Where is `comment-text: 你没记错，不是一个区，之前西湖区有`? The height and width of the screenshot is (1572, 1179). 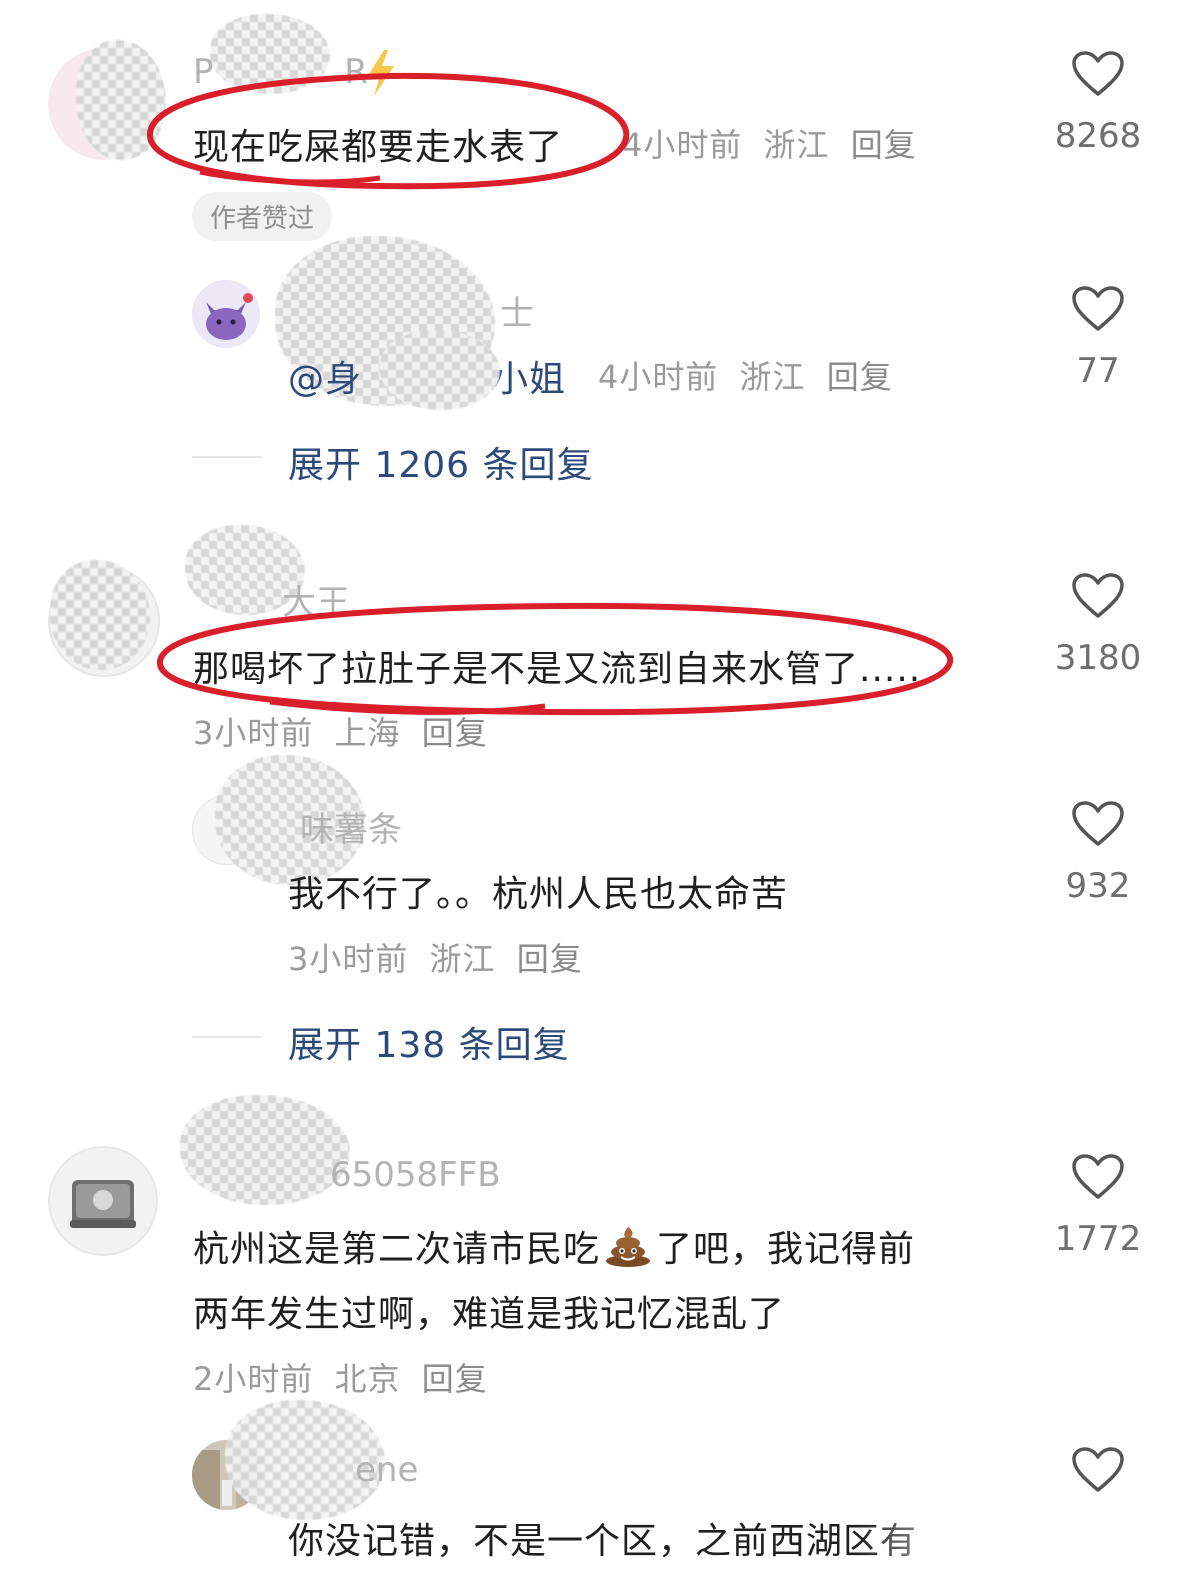 comment-text: 你没记错，不是一个区，之前西湖区有 is located at coordinates (603, 1541).